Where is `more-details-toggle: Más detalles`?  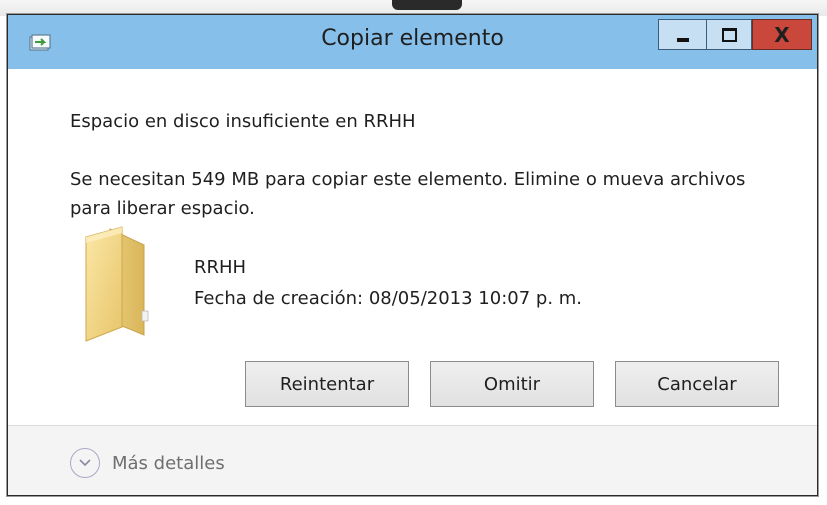 more-details-toggle: Más detalles is located at coordinates (147, 463).